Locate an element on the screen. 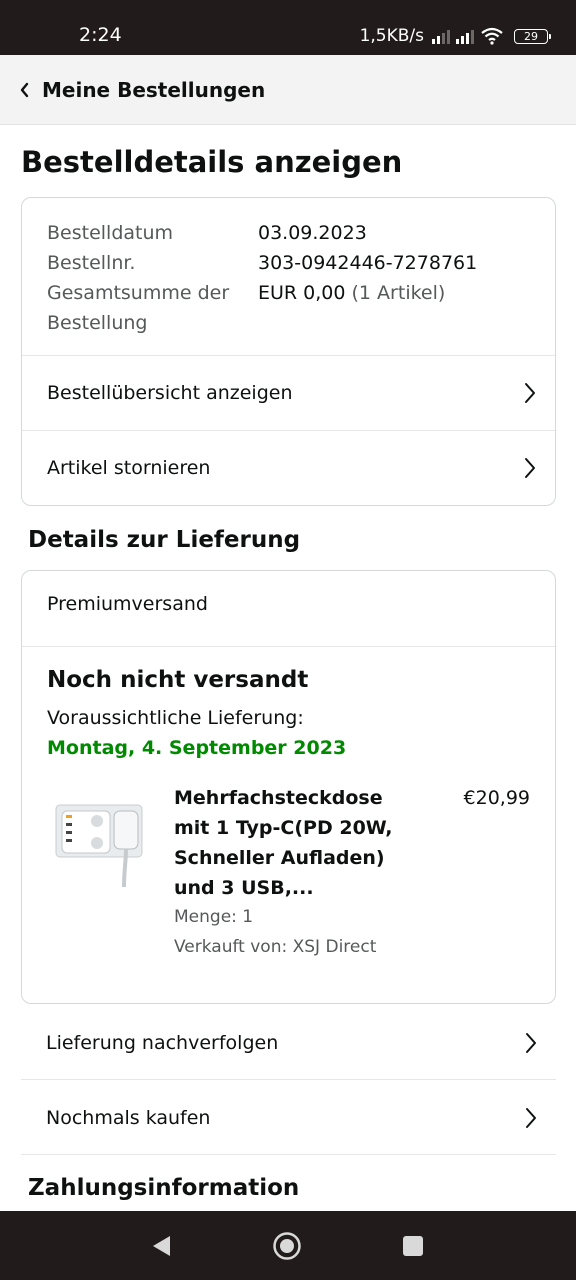 The height and width of the screenshot is (1280, 576). status-time: 2:24 is located at coordinates (100, 35).